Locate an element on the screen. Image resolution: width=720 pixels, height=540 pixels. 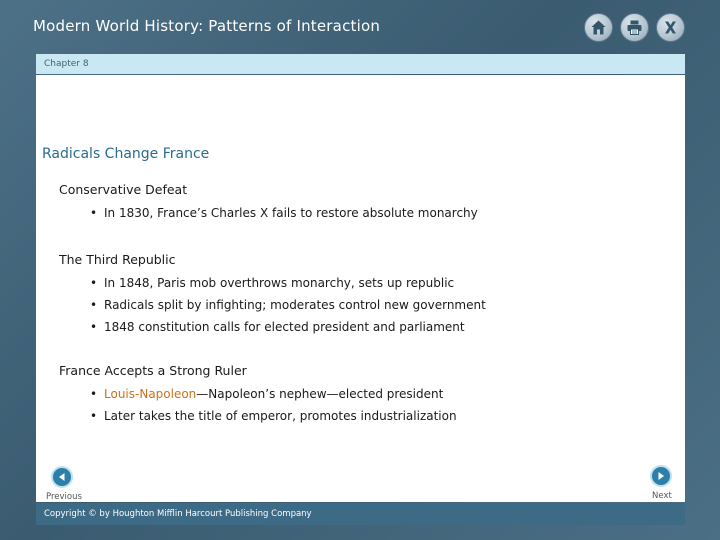
section-heading: The Third Republic is located at coordinates (117, 259).